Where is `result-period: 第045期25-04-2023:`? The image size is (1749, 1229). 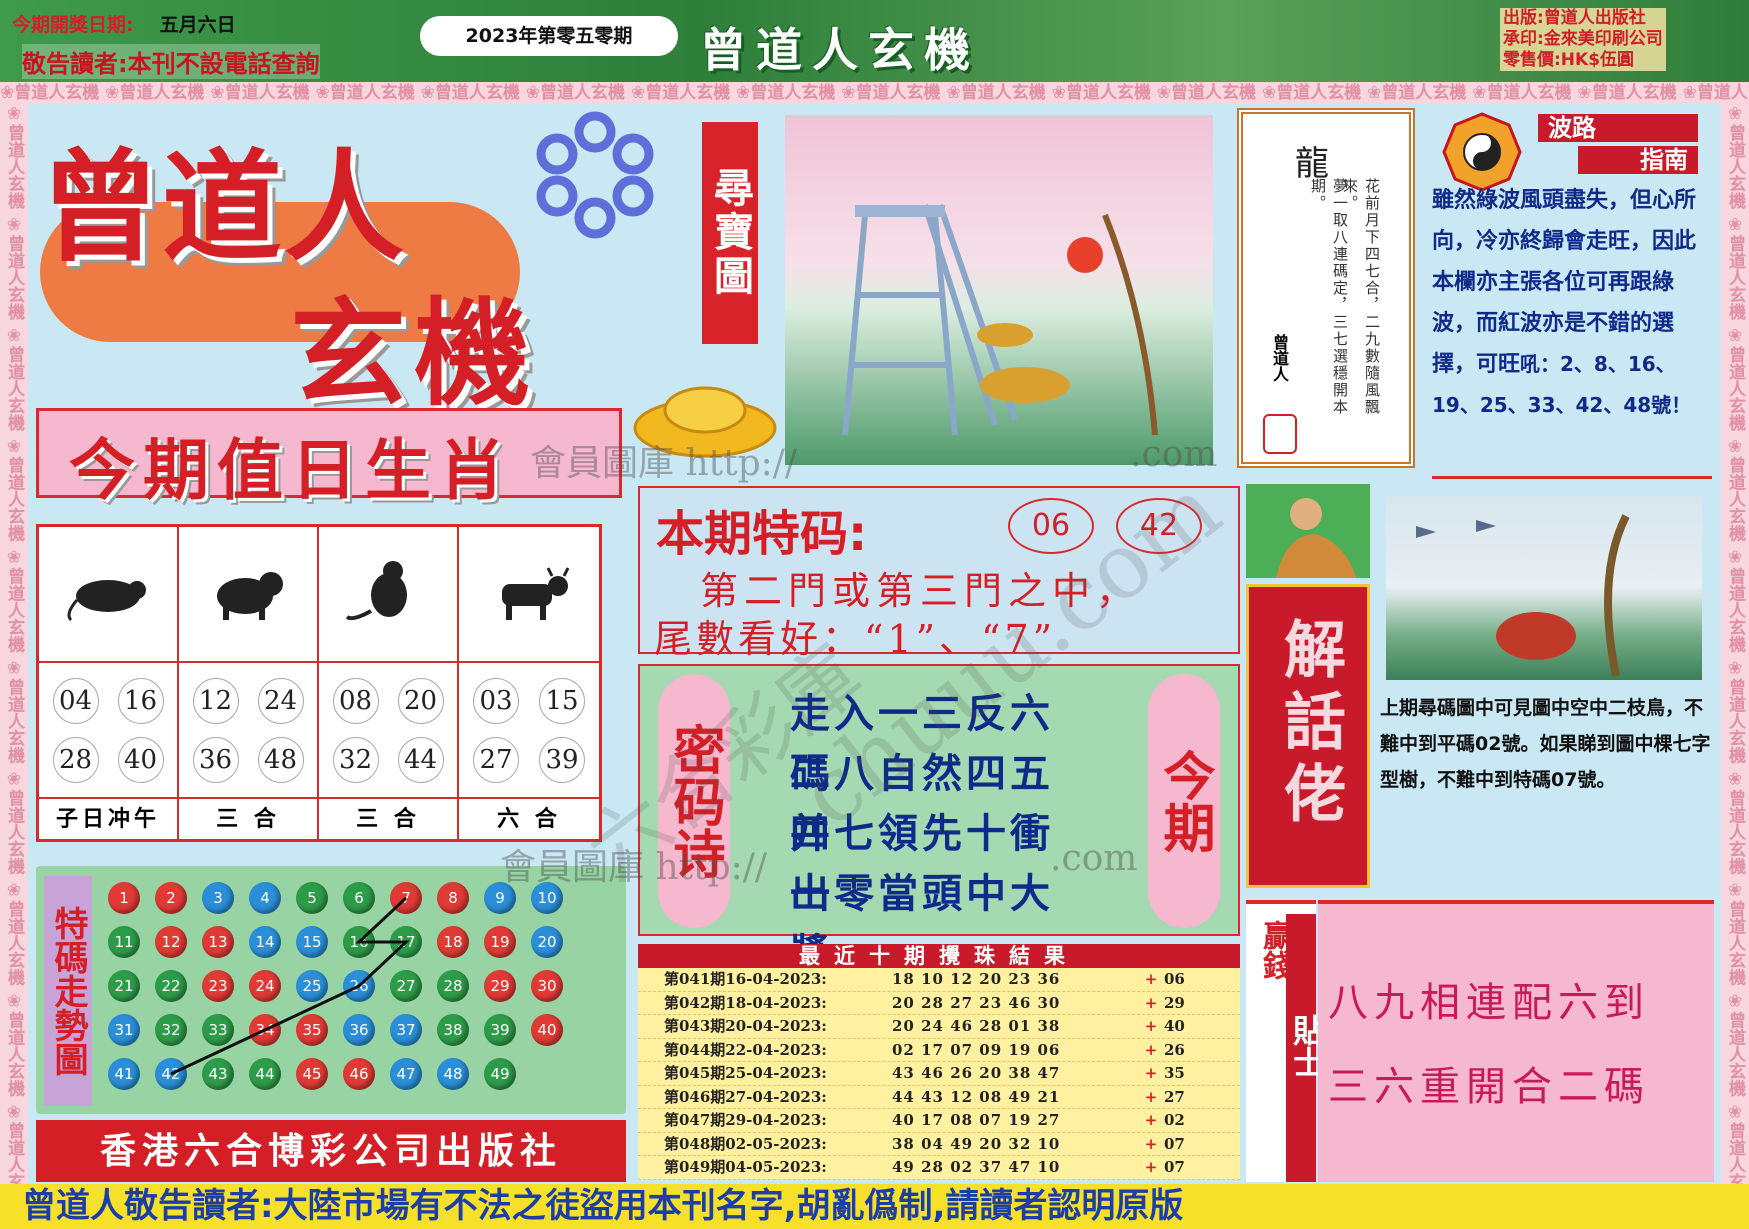
result-period: 第045期25-04-2023: is located at coordinates (745, 1073).